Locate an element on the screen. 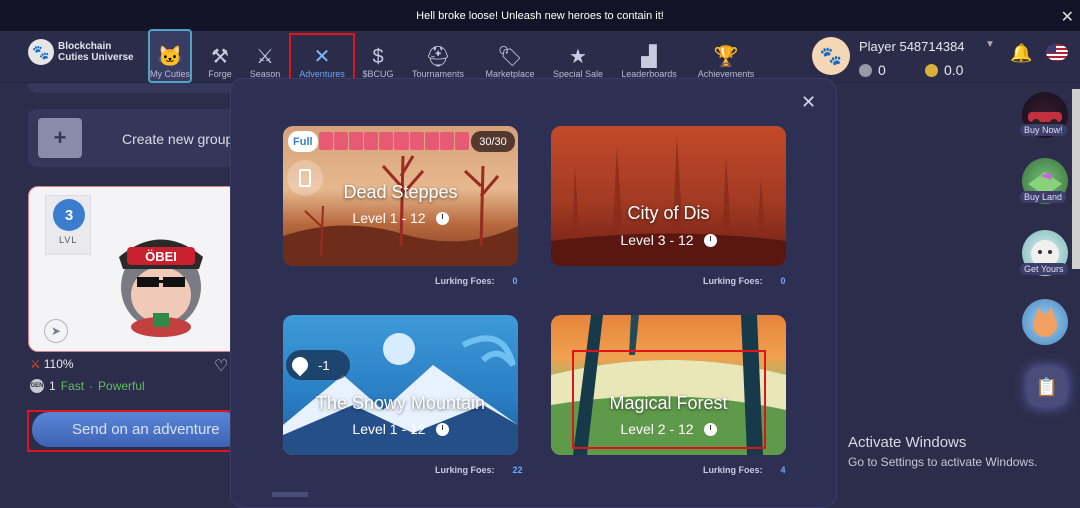  nav-label: Forge is located at coordinates (220, 74).